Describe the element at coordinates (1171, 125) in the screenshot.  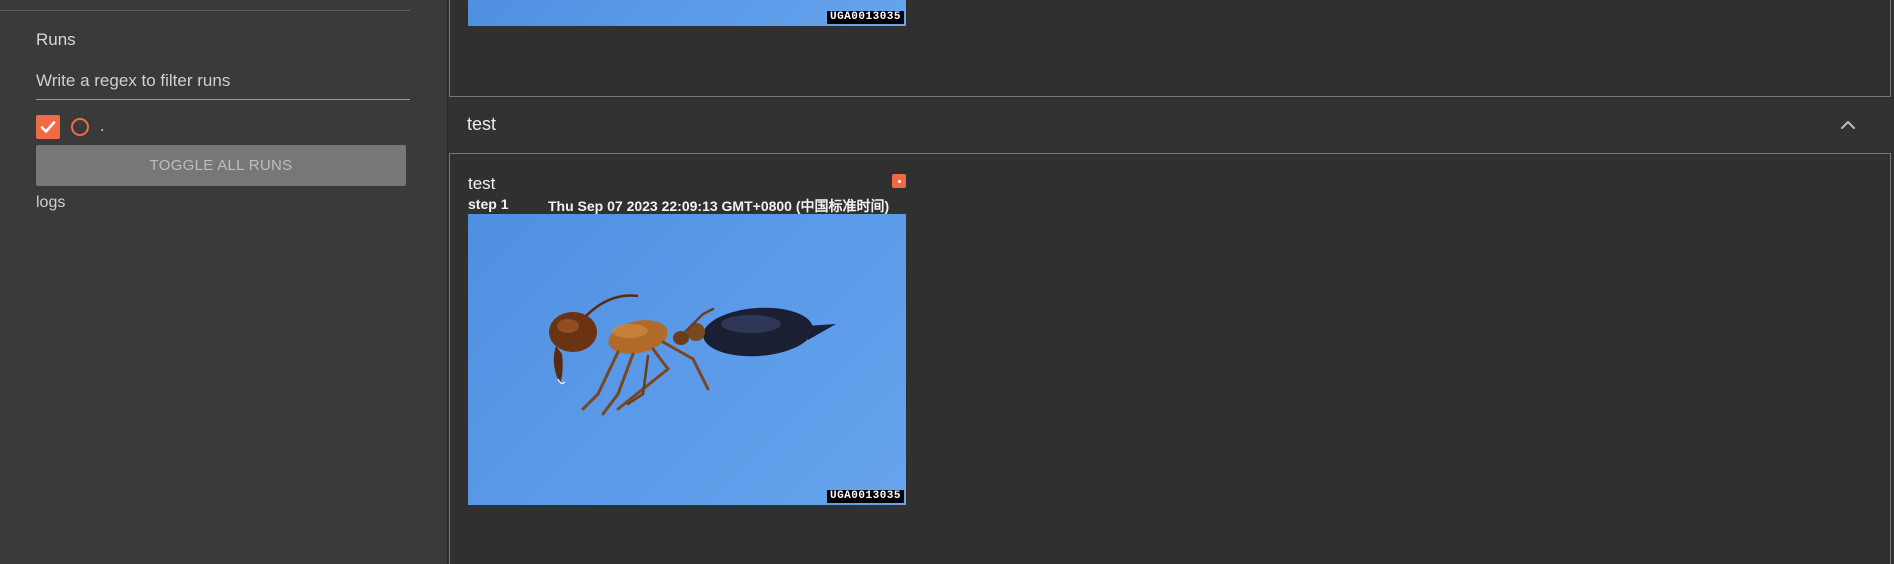
I see `section-header: test` at that location.